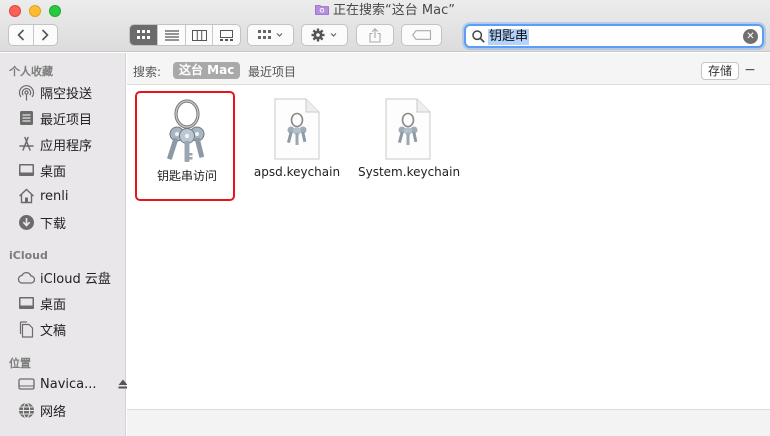 The image size is (770, 436). What do you see at coordinates (322, 10) in the screenshot?
I see `smart-folder-icon` at bounding box center [322, 10].